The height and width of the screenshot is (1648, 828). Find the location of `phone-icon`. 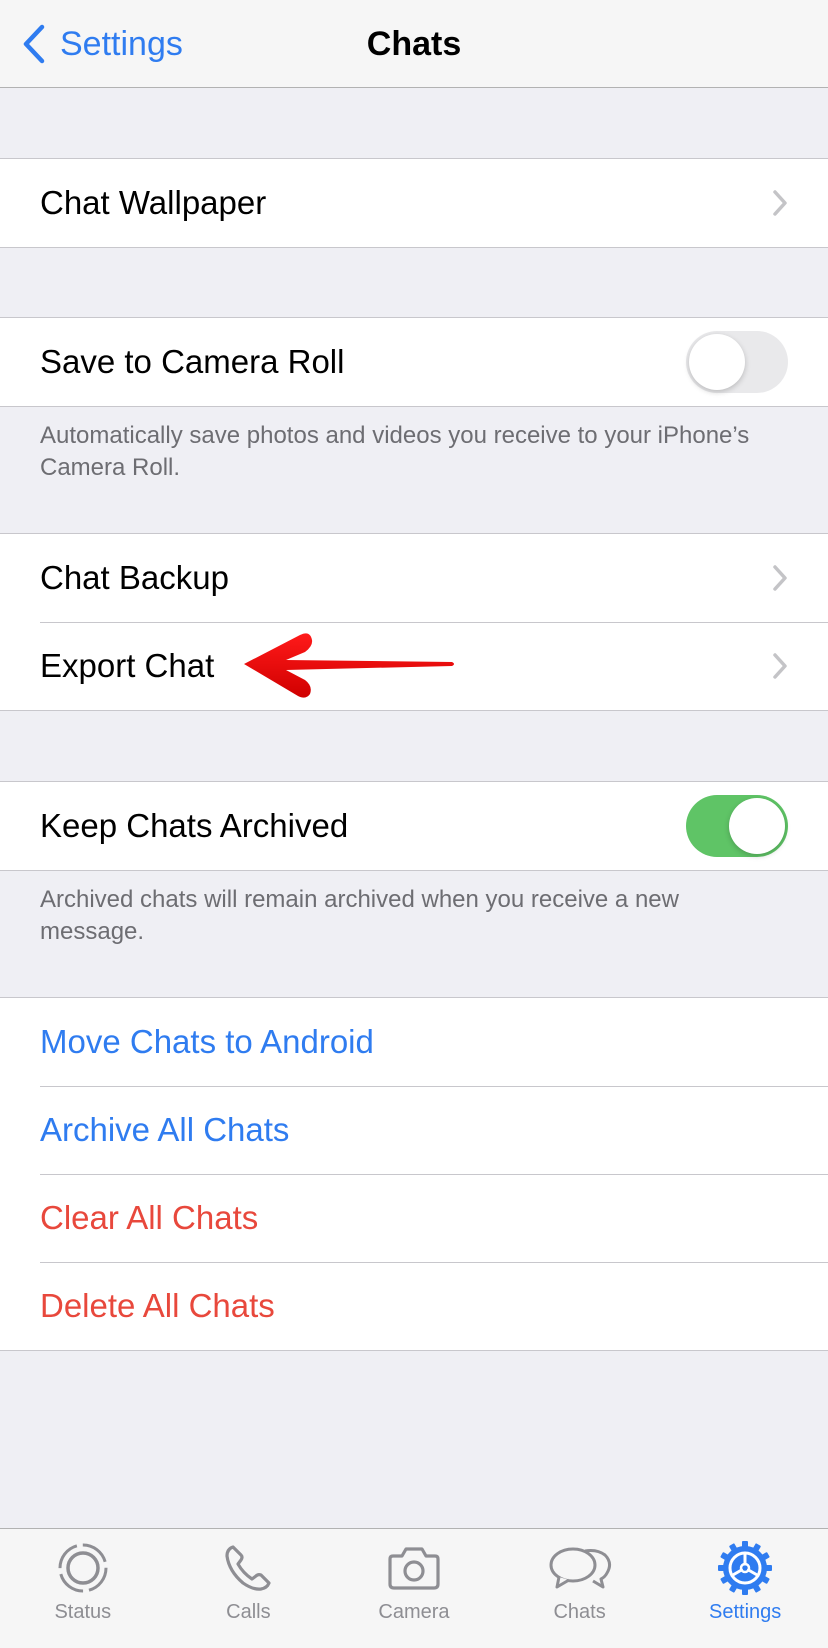

phone-icon is located at coordinates (248, 1568).